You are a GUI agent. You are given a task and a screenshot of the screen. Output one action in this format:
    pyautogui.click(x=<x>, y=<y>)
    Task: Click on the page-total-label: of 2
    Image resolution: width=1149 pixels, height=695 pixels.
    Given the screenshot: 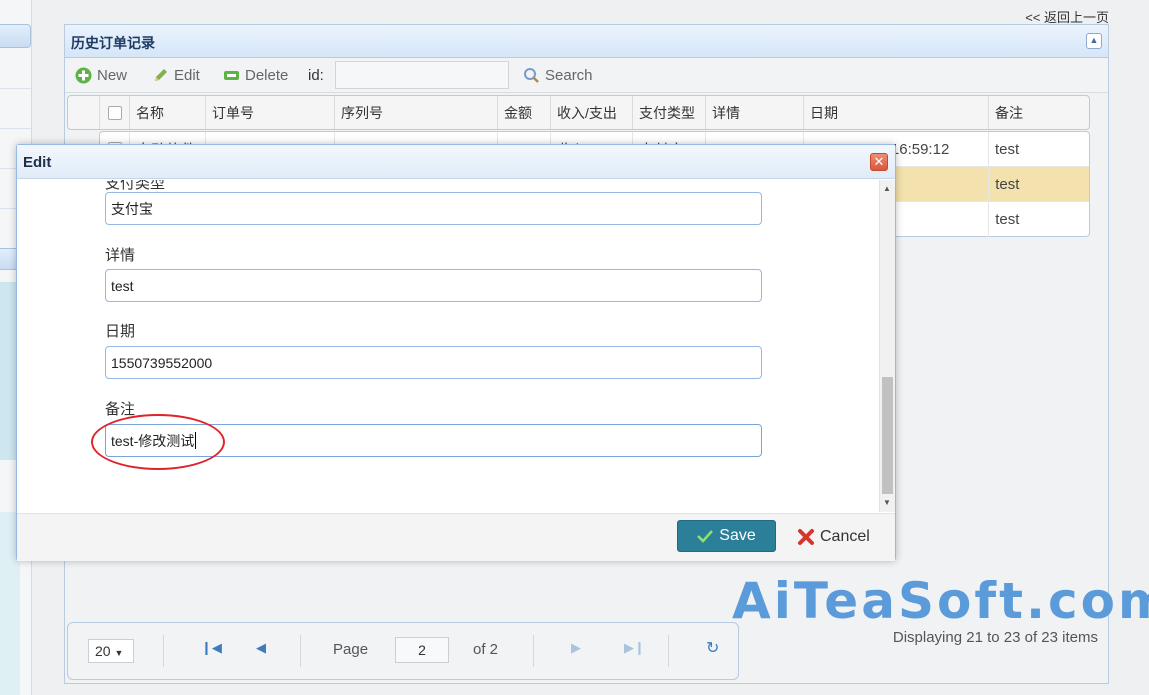 What is the action you would take?
    pyautogui.click(x=486, y=649)
    